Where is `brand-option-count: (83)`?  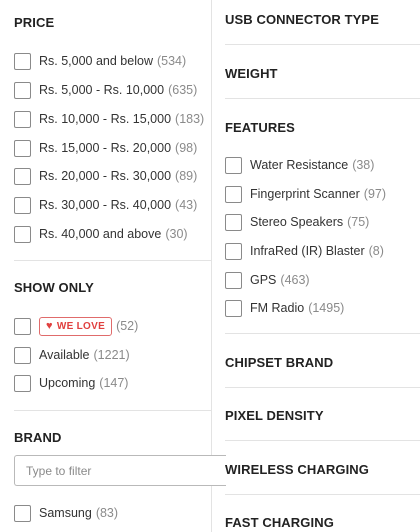 brand-option-count: (83) is located at coordinates (107, 513).